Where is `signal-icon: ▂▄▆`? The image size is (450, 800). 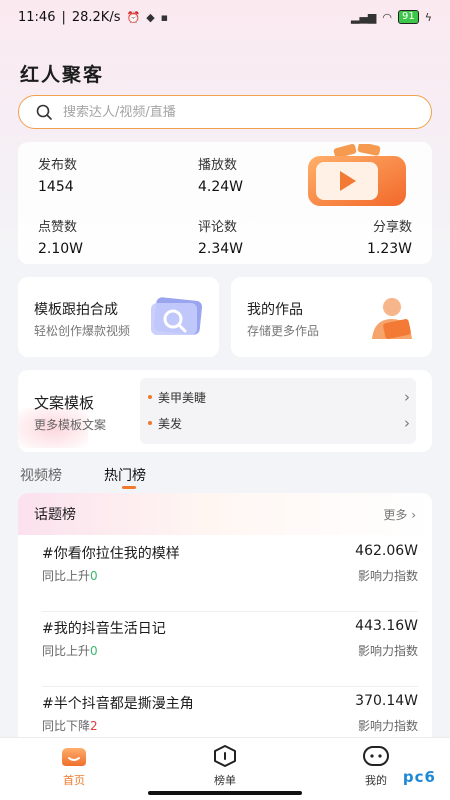 signal-icon: ▂▄▆ is located at coordinates (364, 17).